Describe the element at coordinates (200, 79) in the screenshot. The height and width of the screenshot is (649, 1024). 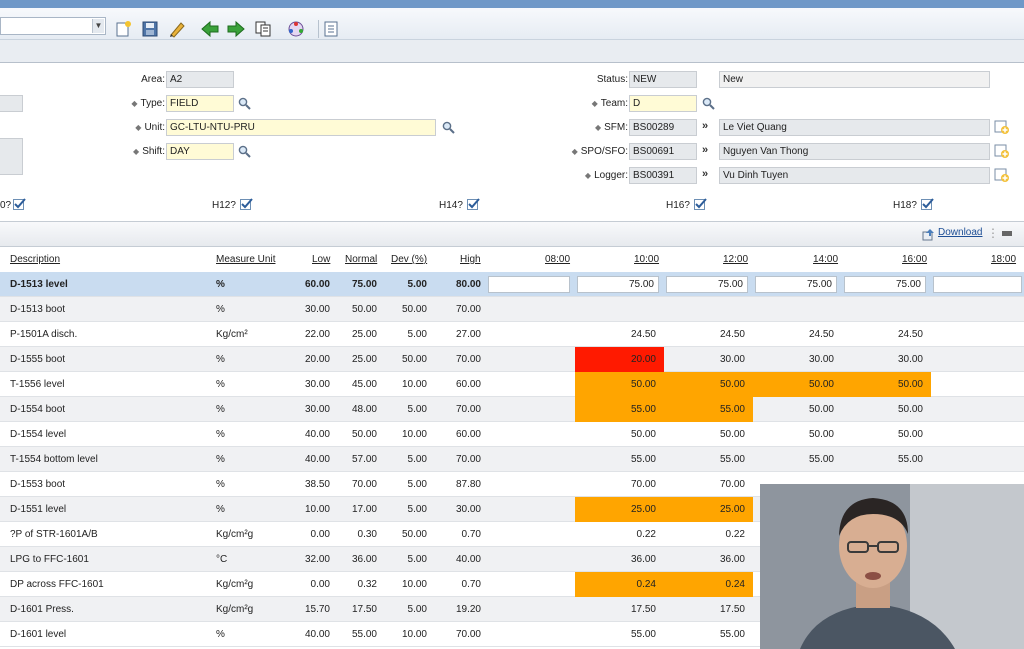
I see `area-field: A2` at that location.